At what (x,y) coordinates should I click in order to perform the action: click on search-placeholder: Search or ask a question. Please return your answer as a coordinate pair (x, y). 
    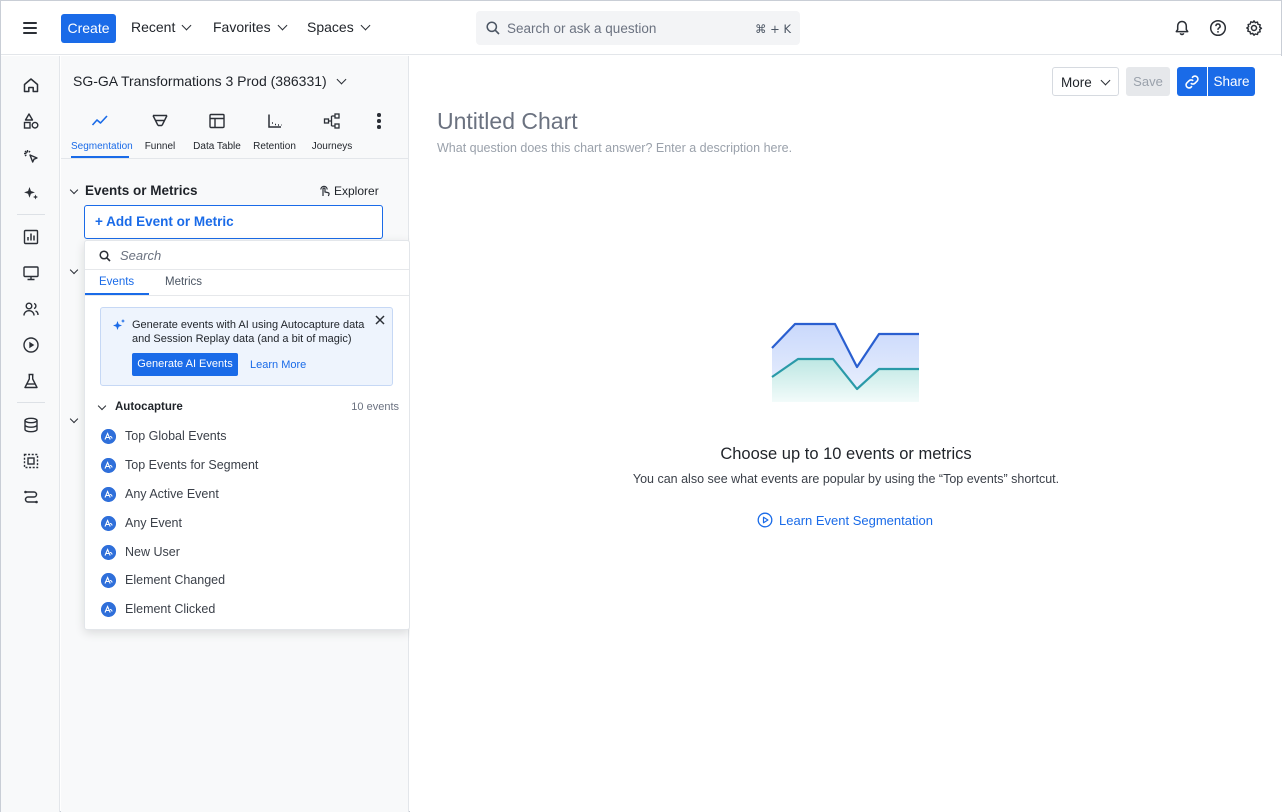
    Looking at the image, I should click on (582, 28).